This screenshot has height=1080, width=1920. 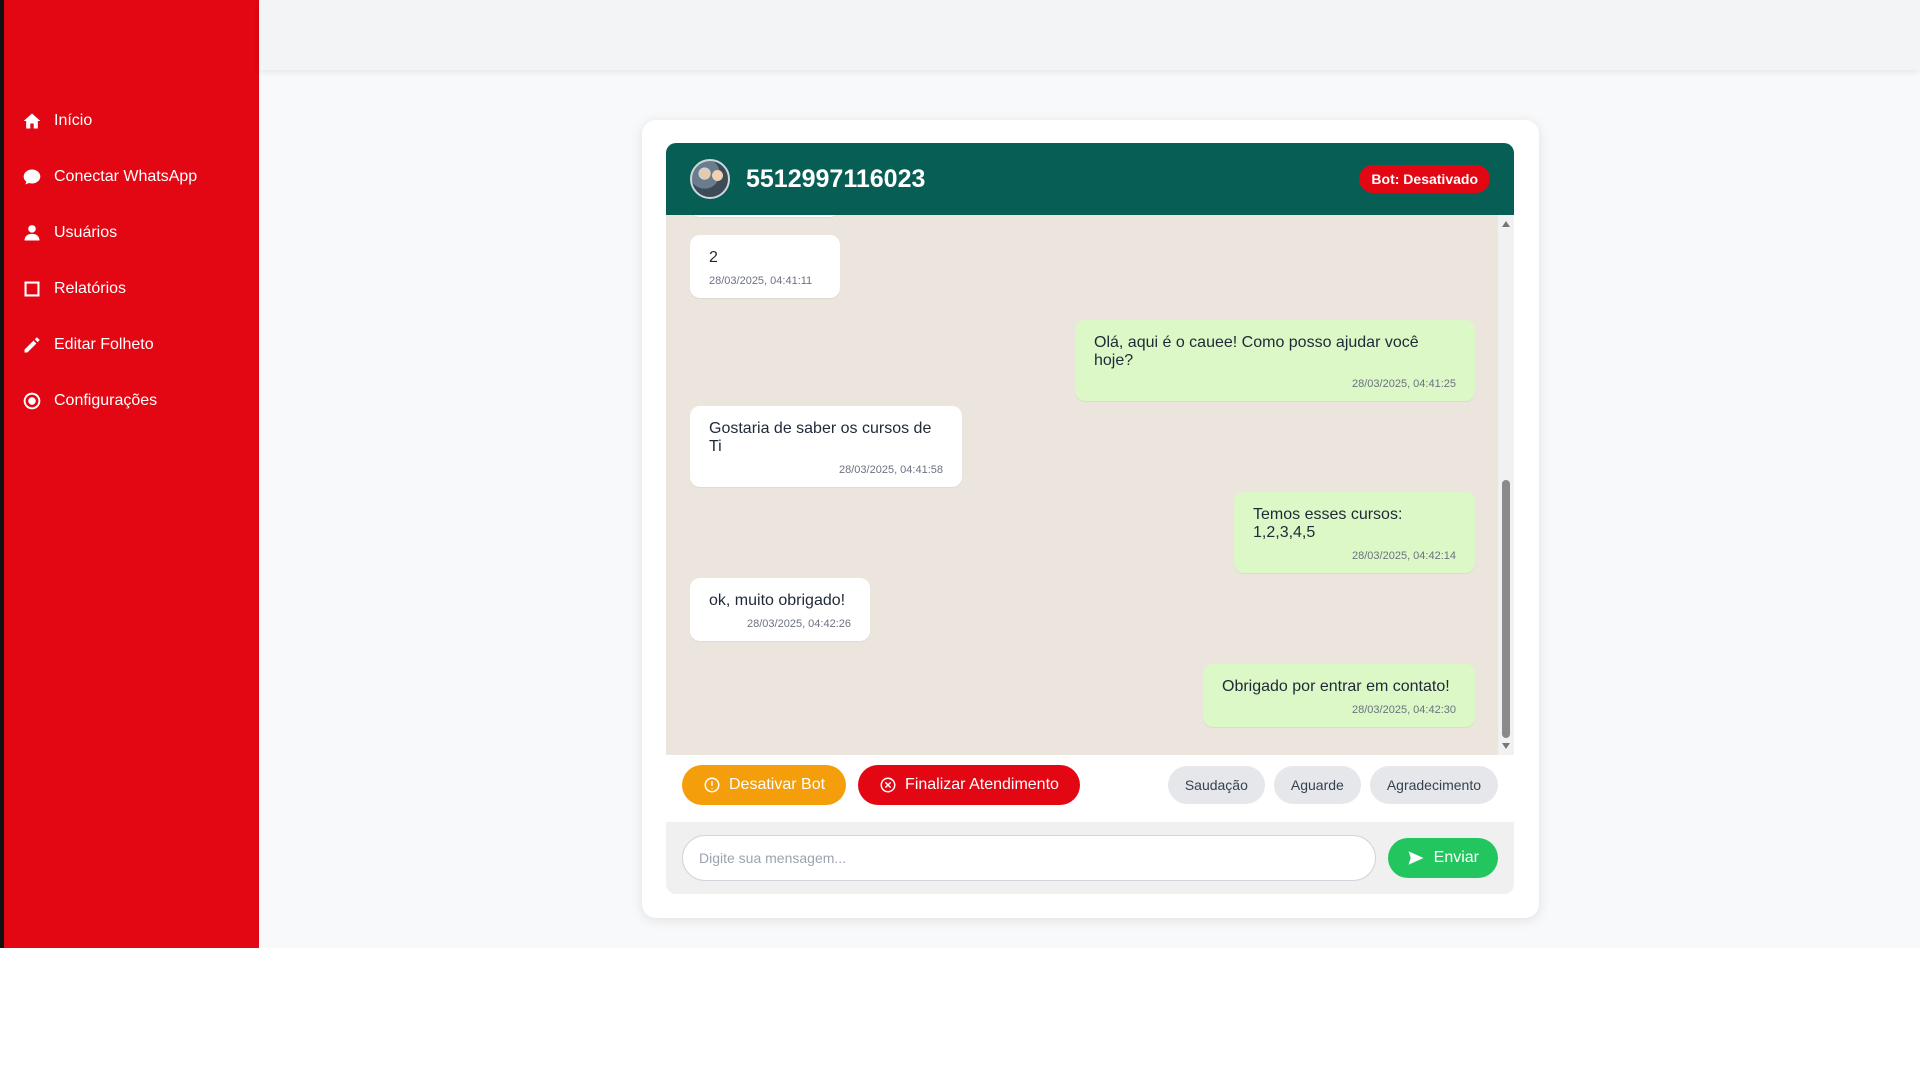 I want to click on user-icon, so click(x=32, y=233).